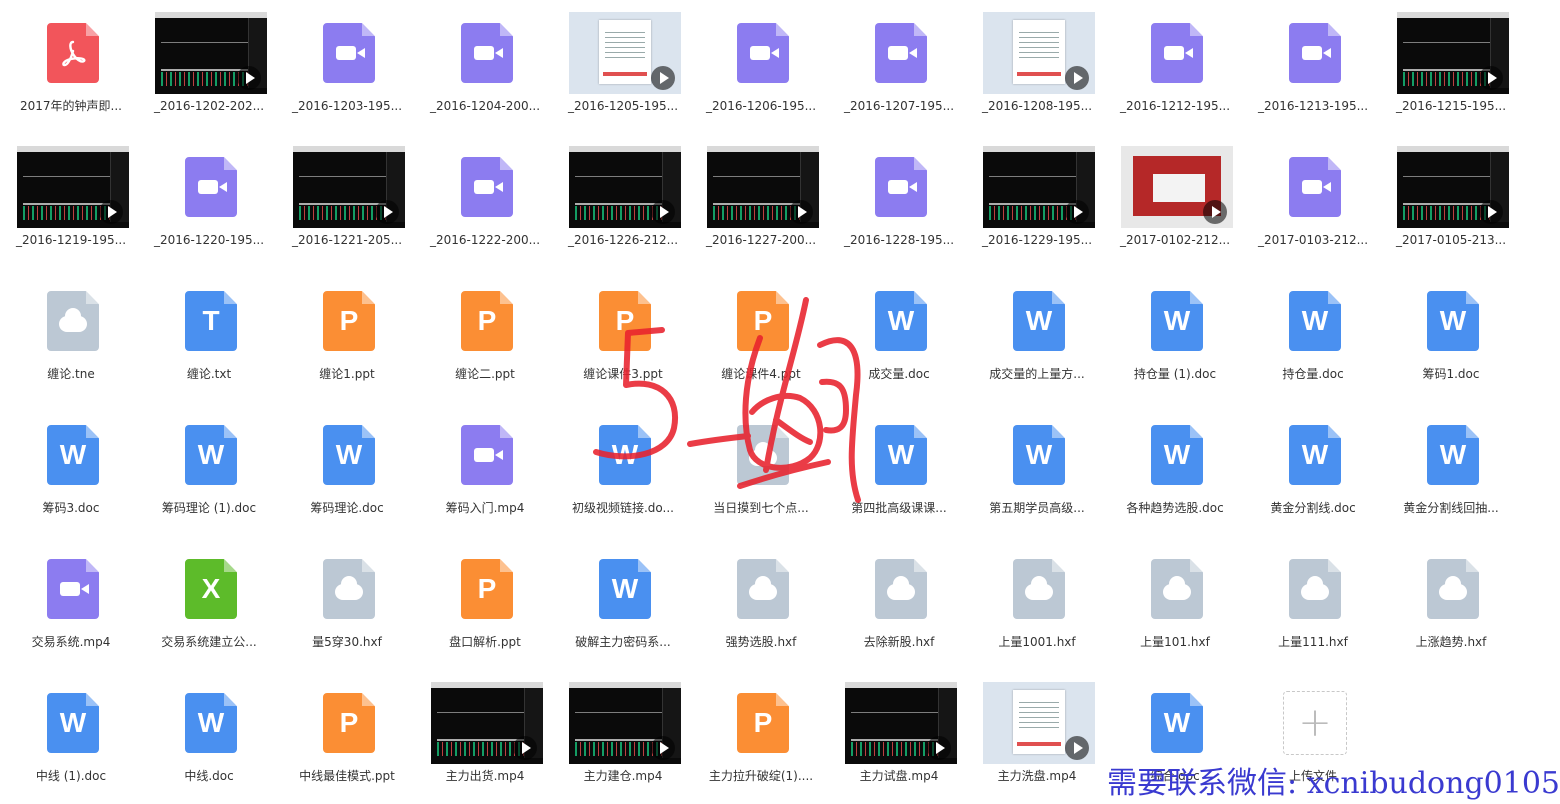  What do you see at coordinates (1037, 737) in the screenshot?
I see `file-item: 主力洗盘.mp4` at bounding box center [1037, 737].